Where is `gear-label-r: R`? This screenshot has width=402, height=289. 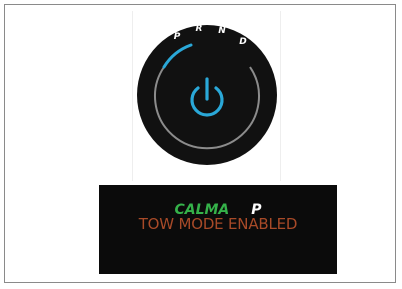
gear-label-r: R is located at coordinates (199, 29).